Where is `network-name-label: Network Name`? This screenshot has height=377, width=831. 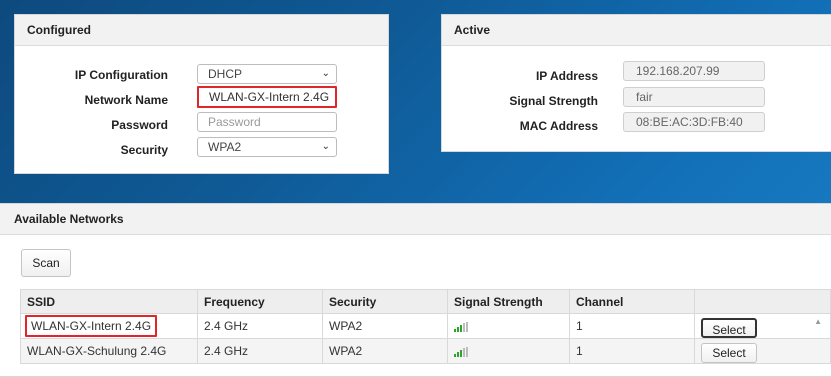
network-name-label: Network Name is located at coordinates (126, 100).